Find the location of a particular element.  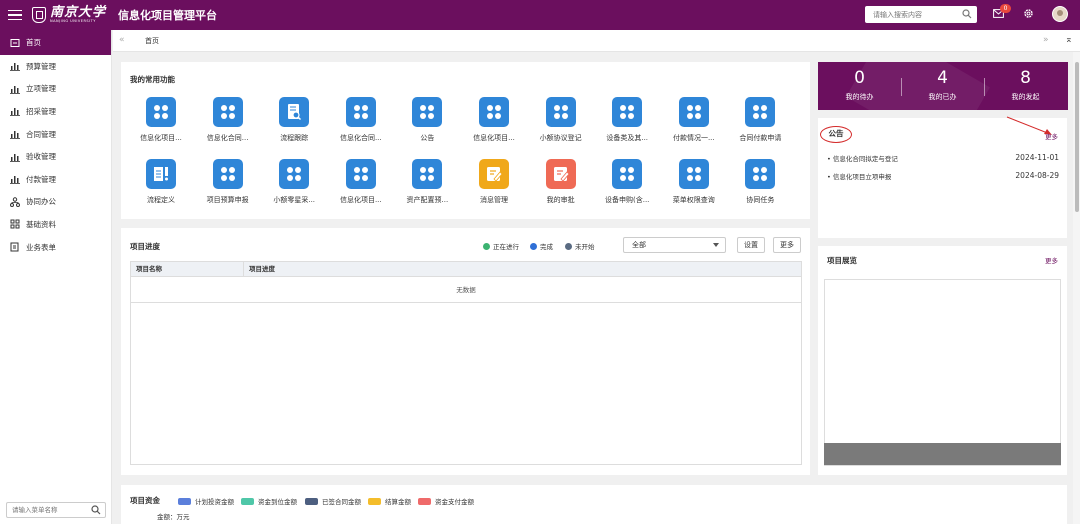

user-avatar is located at coordinates (1060, 14).